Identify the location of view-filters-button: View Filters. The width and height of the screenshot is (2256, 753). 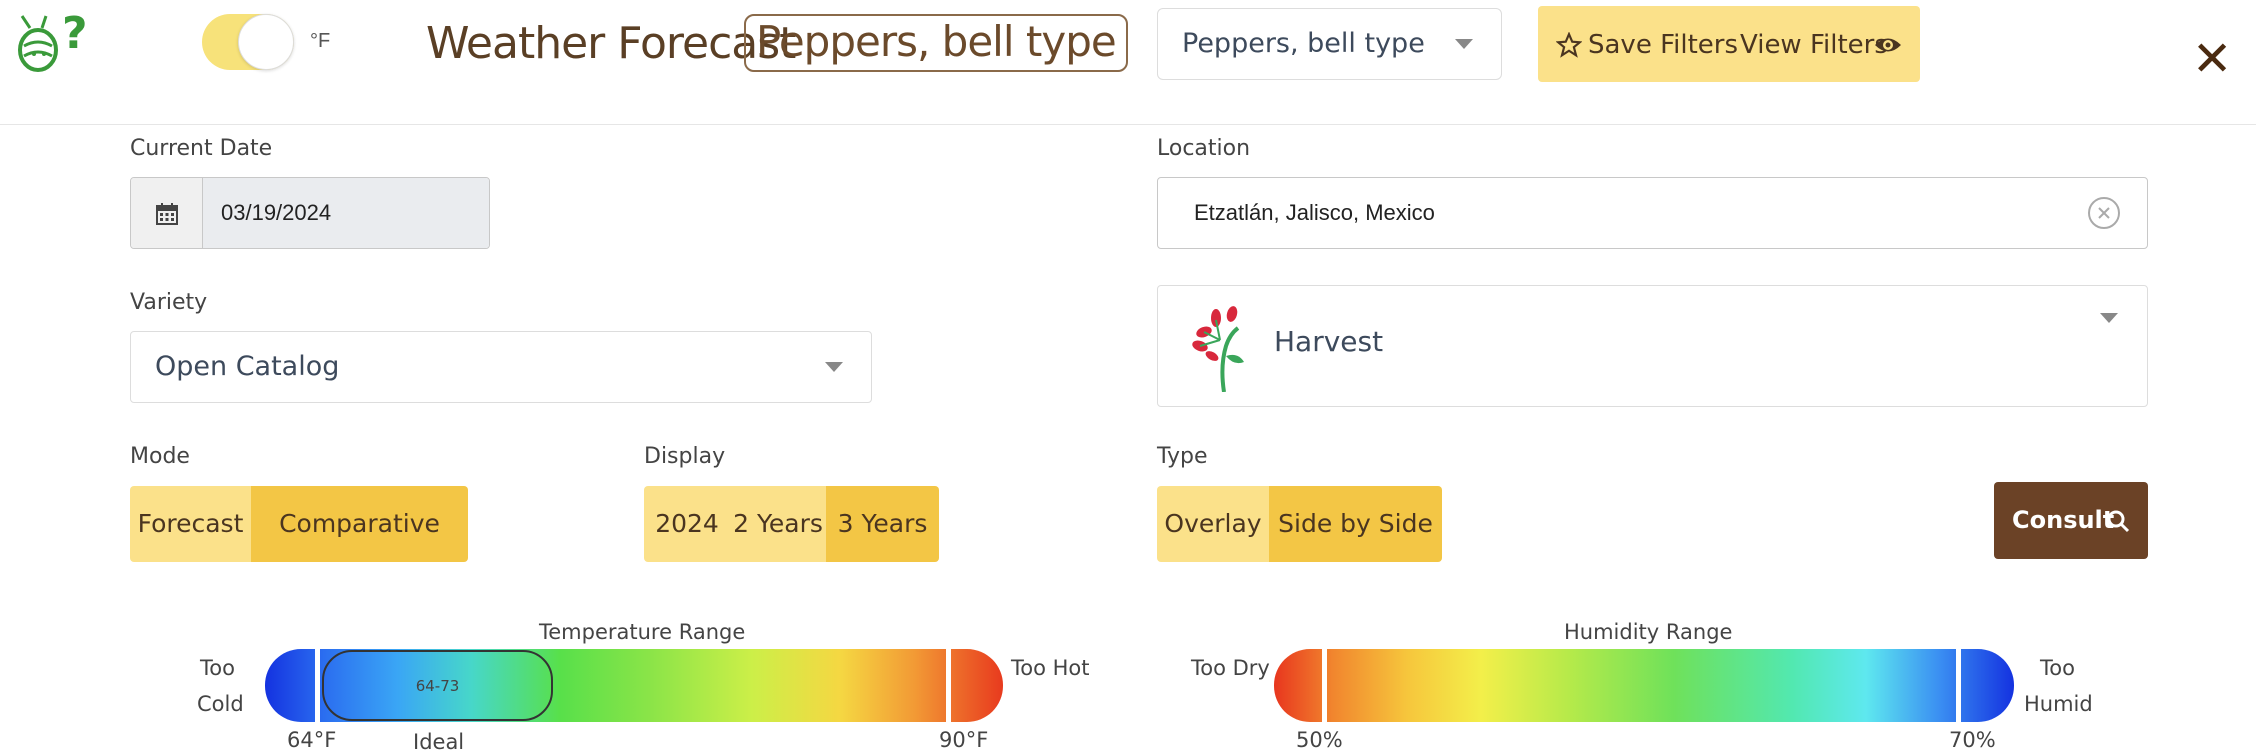
(1814, 45).